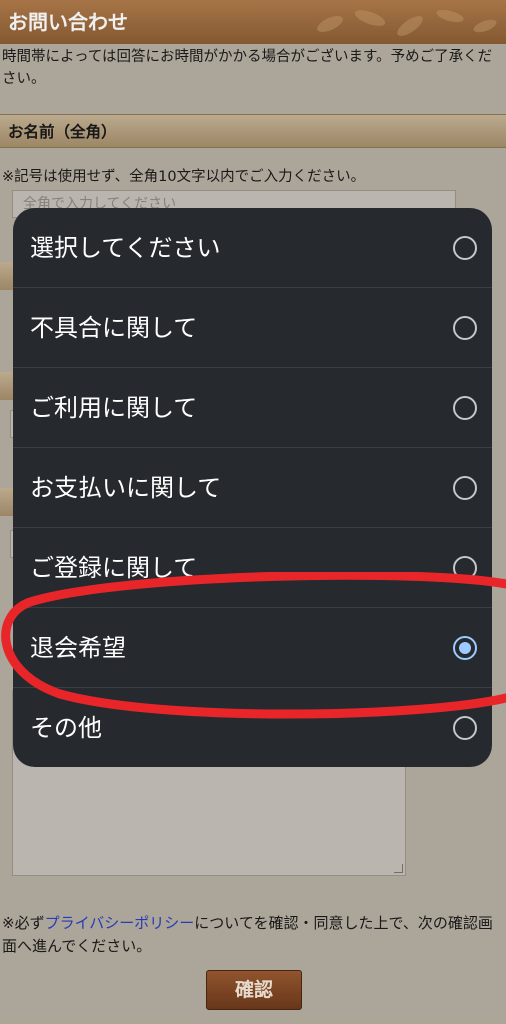 This screenshot has width=506, height=1024. What do you see at coordinates (78, 648) in the screenshot?
I see `option-label: 退会希望` at bounding box center [78, 648].